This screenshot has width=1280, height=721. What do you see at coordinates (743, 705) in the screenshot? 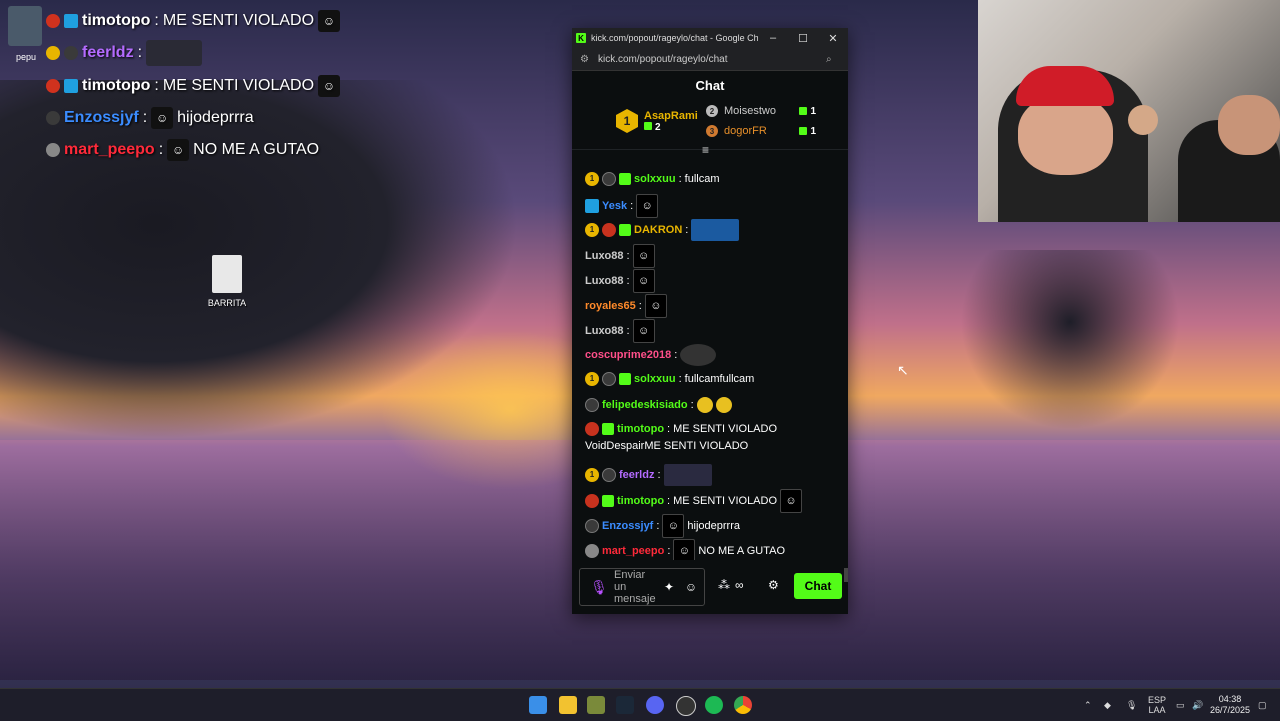
I see `chrome-icon` at bounding box center [743, 705].